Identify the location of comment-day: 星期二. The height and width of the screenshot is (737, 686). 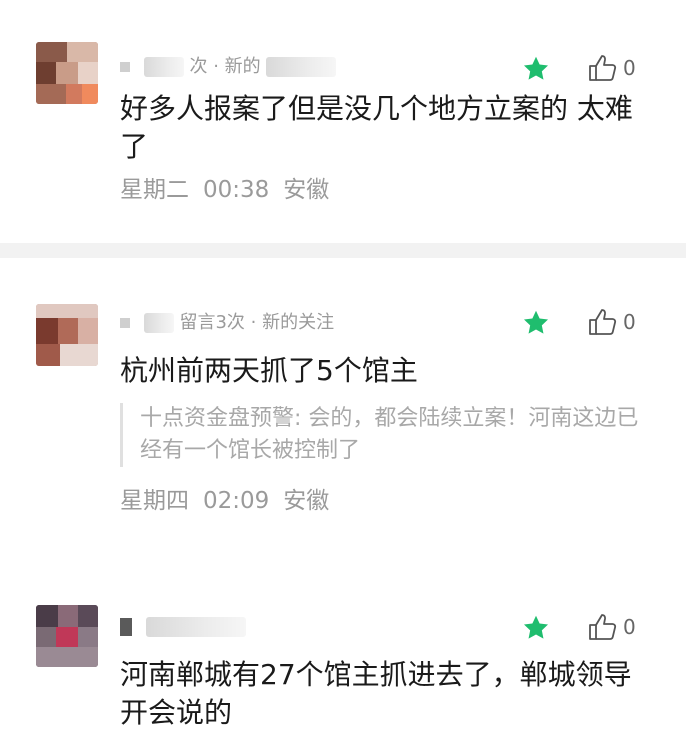
(154, 190).